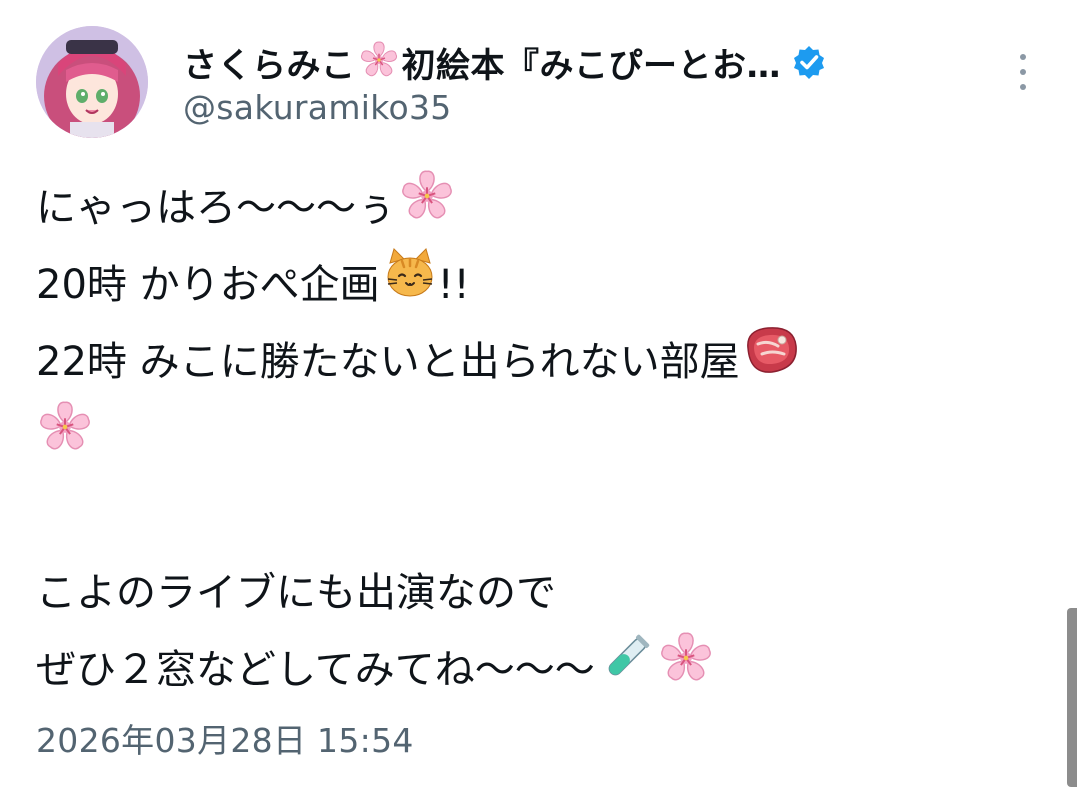  What do you see at coordinates (536, 208) in the screenshot?
I see `tweet-line: にゃっはろ〜〜〜ぅ` at bounding box center [536, 208].